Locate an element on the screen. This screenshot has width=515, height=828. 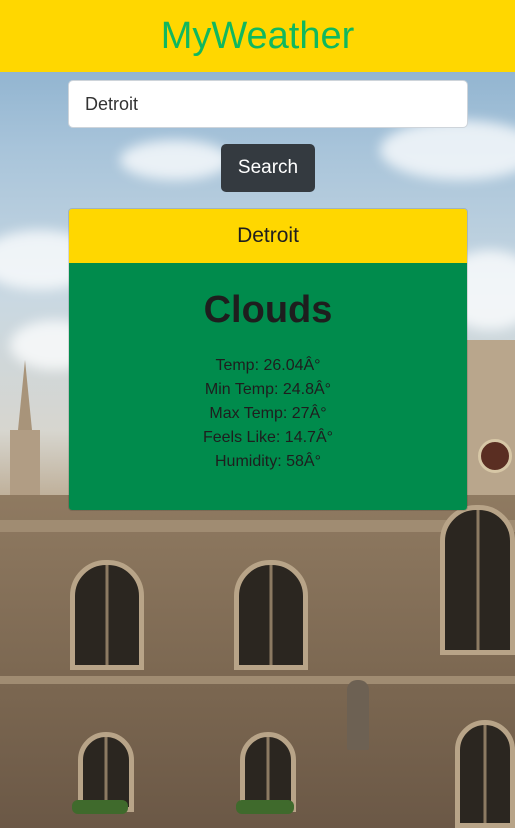
stat-max-temp: Max Temp: 27Â° is located at coordinates (268, 413).